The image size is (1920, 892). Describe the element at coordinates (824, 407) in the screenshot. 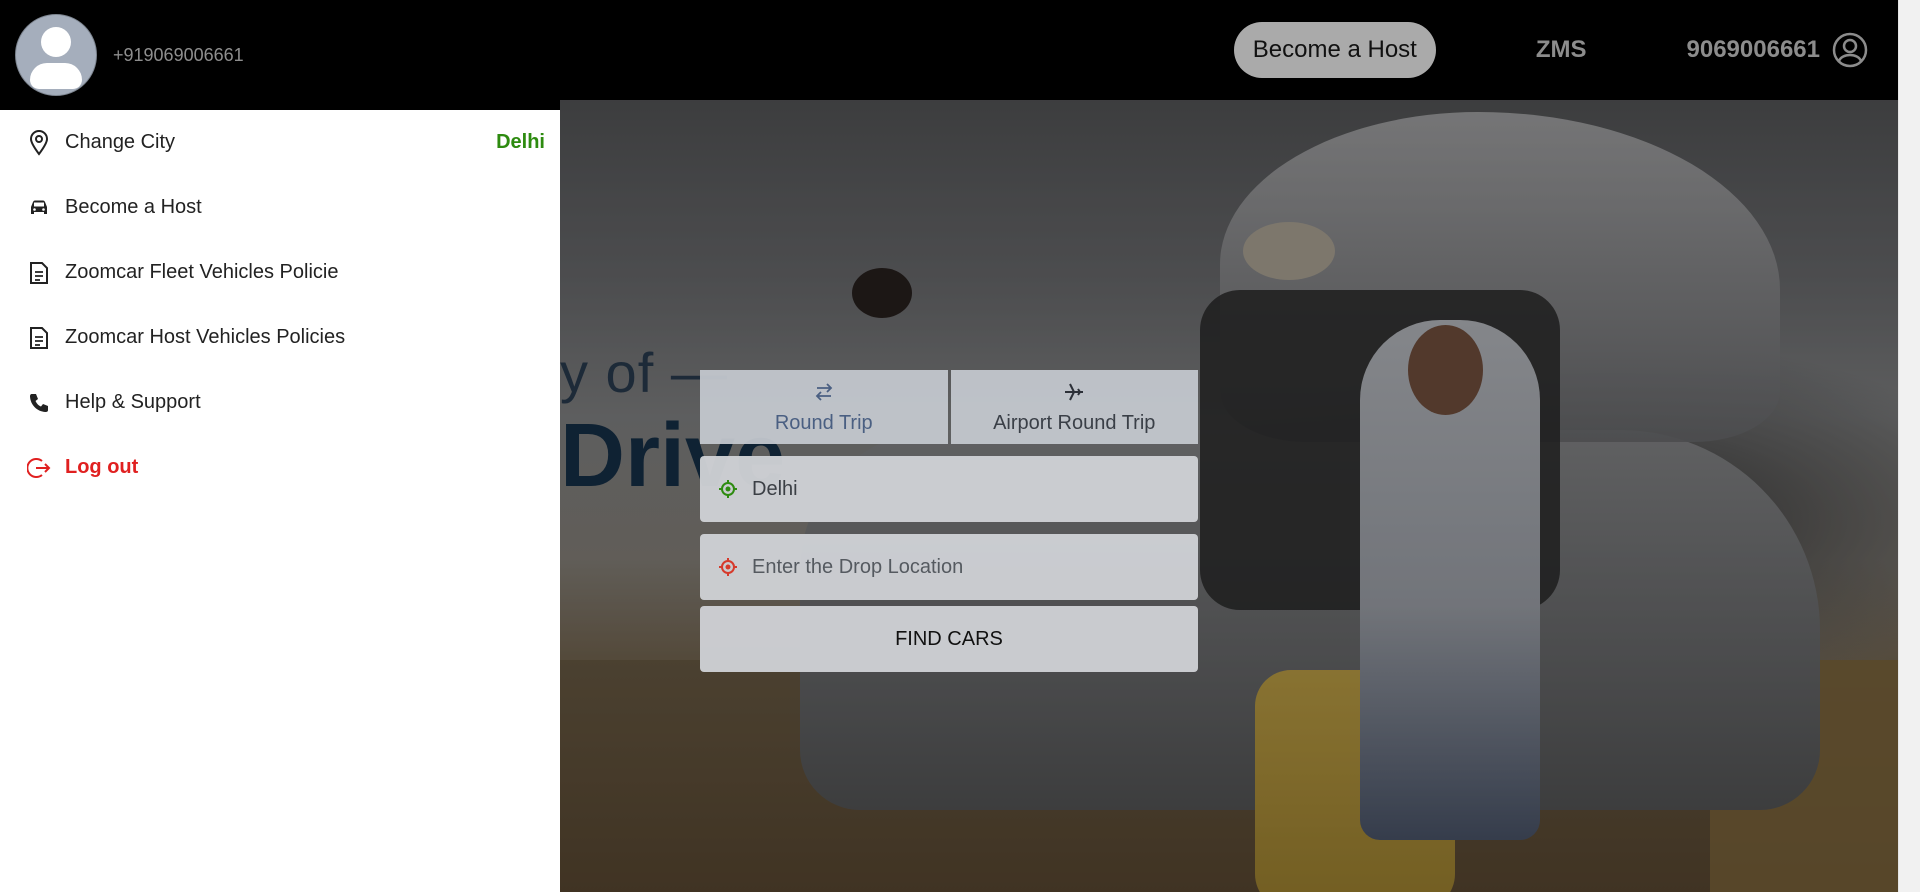

I see `tab-round-trip: Round Trip` at that location.